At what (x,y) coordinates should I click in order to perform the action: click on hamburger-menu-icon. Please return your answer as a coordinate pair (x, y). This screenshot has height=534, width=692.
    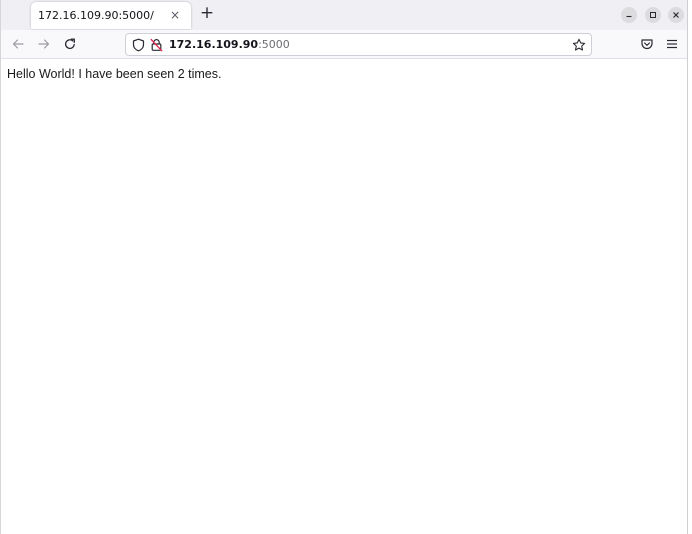
    Looking at the image, I should click on (672, 44).